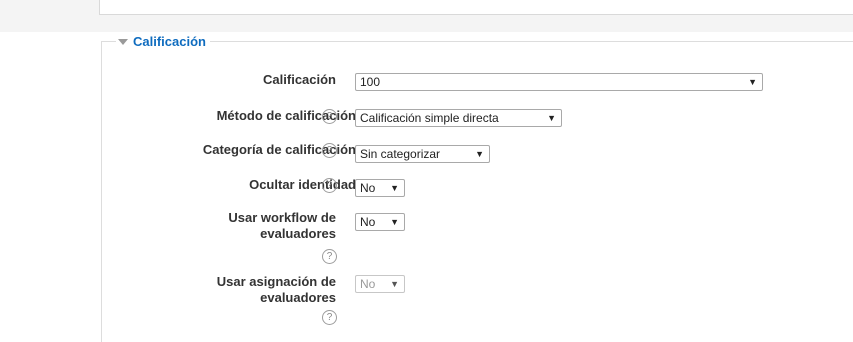  Describe the element at coordinates (476, 7) in the screenshot. I see `previous-section-panel` at that location.